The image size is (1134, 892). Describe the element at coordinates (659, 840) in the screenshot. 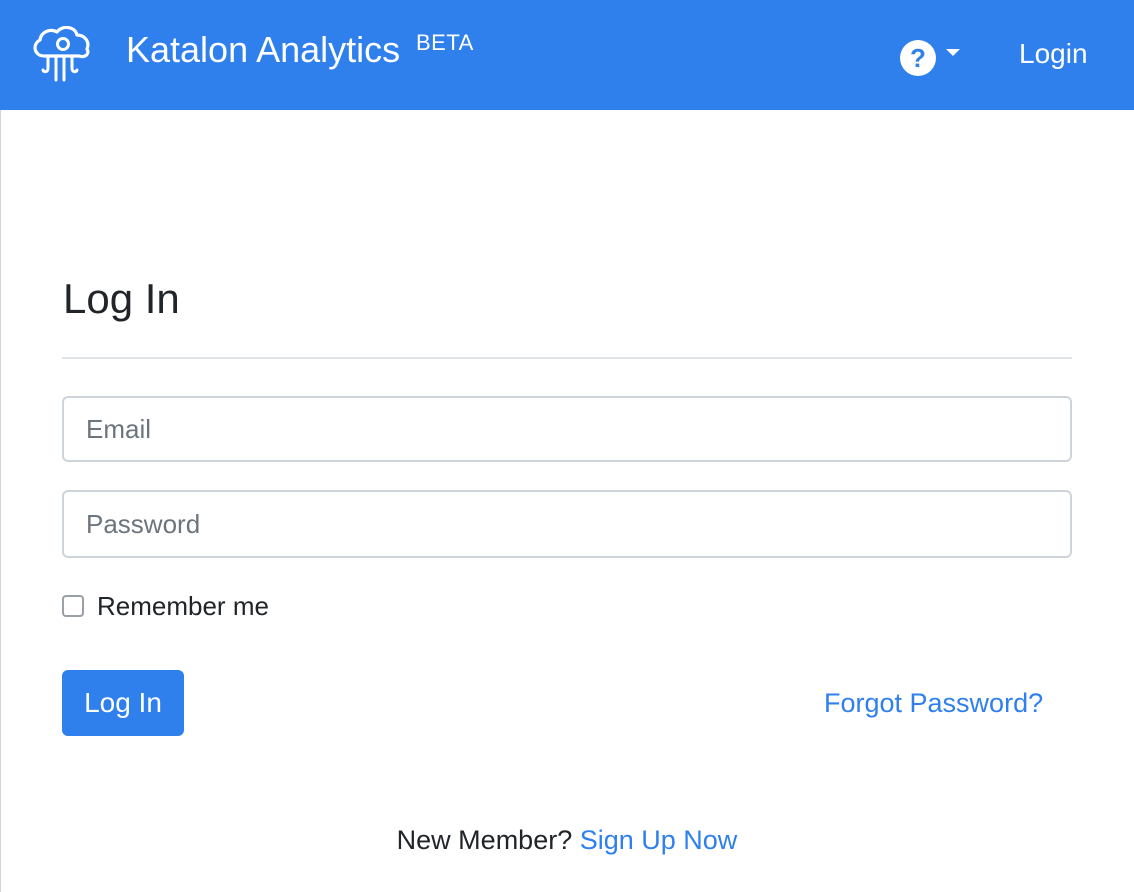

I see `sign-up-link: Sign Up Now` at that location.